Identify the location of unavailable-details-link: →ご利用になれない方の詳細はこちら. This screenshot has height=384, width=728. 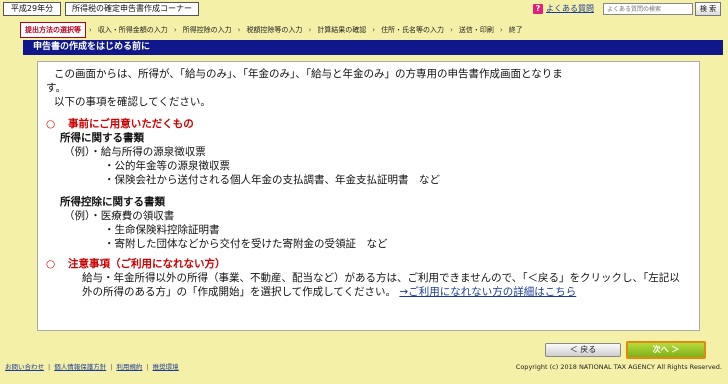
(487, 292).